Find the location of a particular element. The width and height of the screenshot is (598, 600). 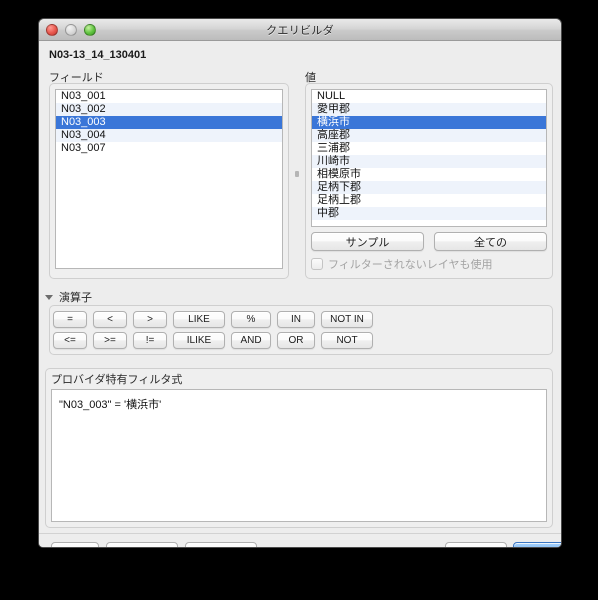

list-item: 足柄上郡 is located at coordinates (429, 200).